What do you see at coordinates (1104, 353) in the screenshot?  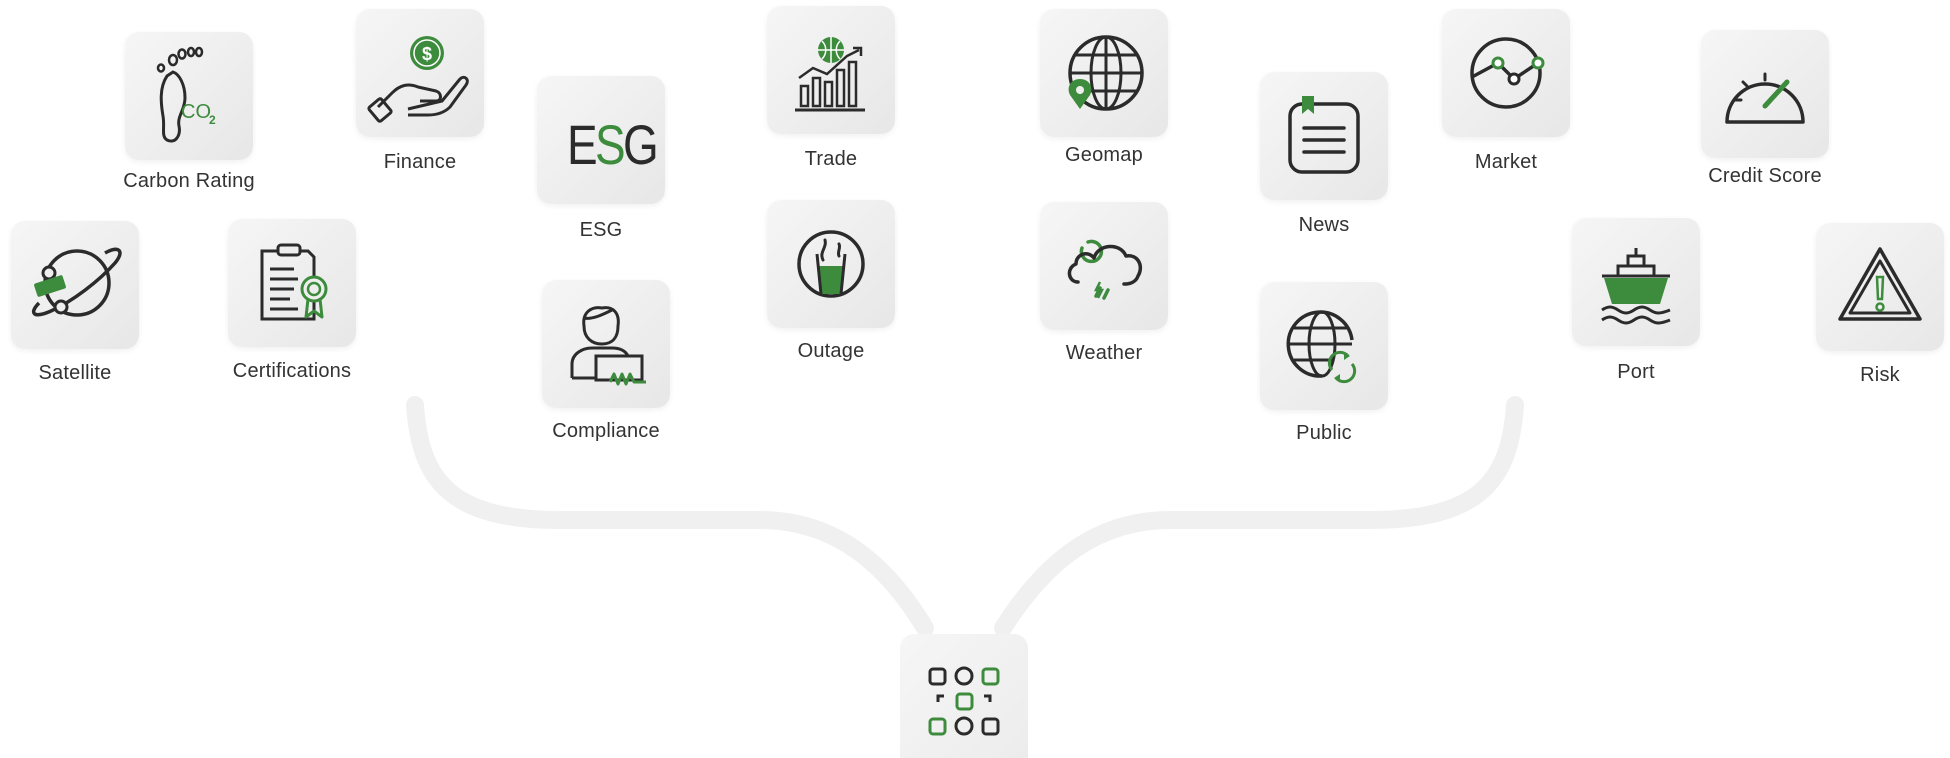 I see `weather-label: Weather` at bounding box center [1104, 353].